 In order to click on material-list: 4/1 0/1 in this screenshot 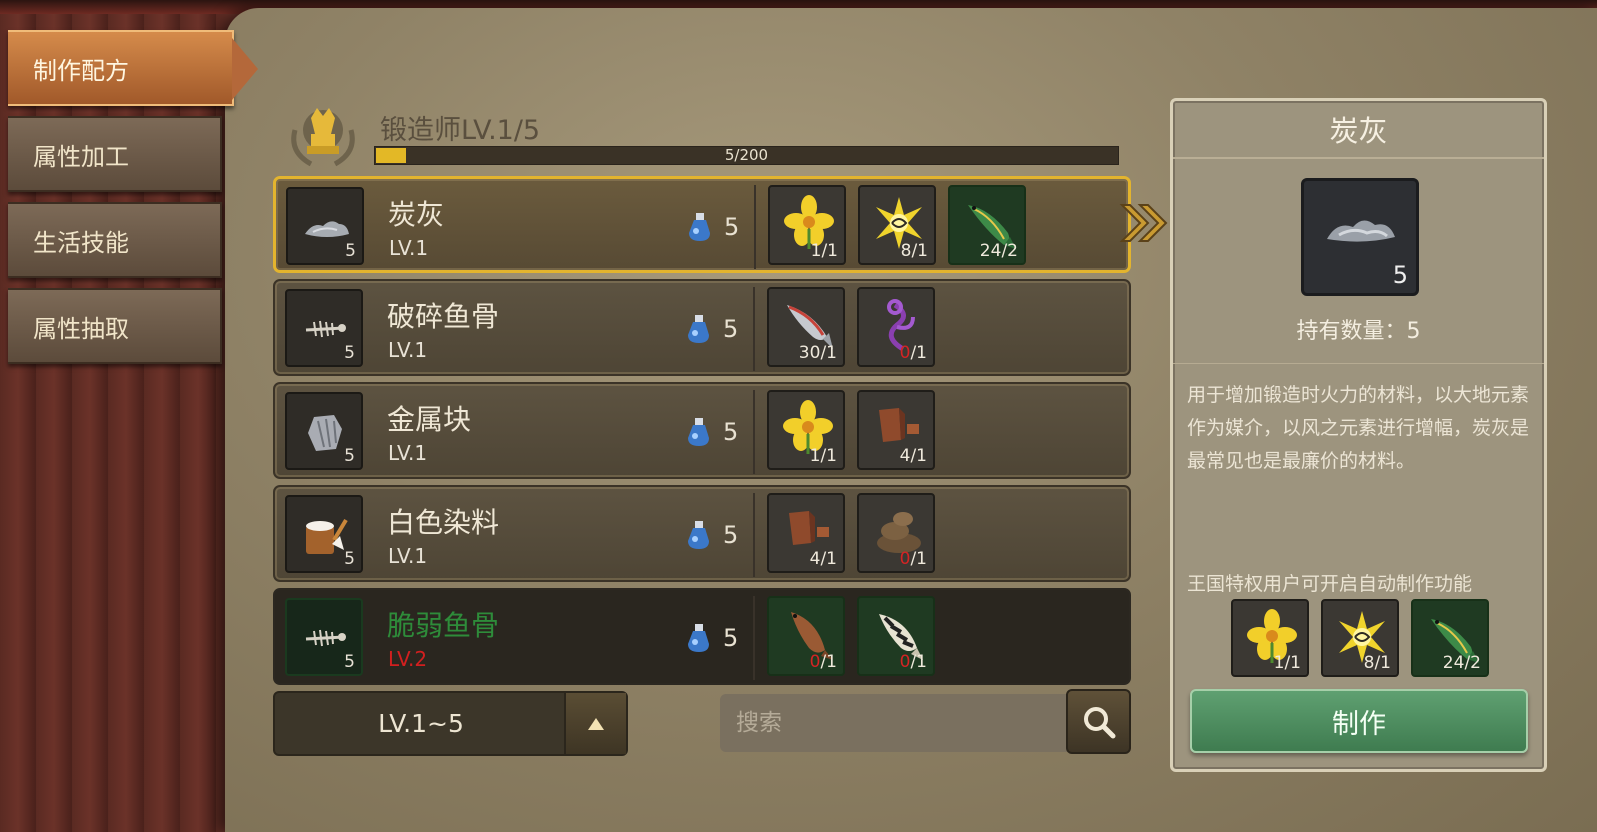, I will do `click(851, 533)`.